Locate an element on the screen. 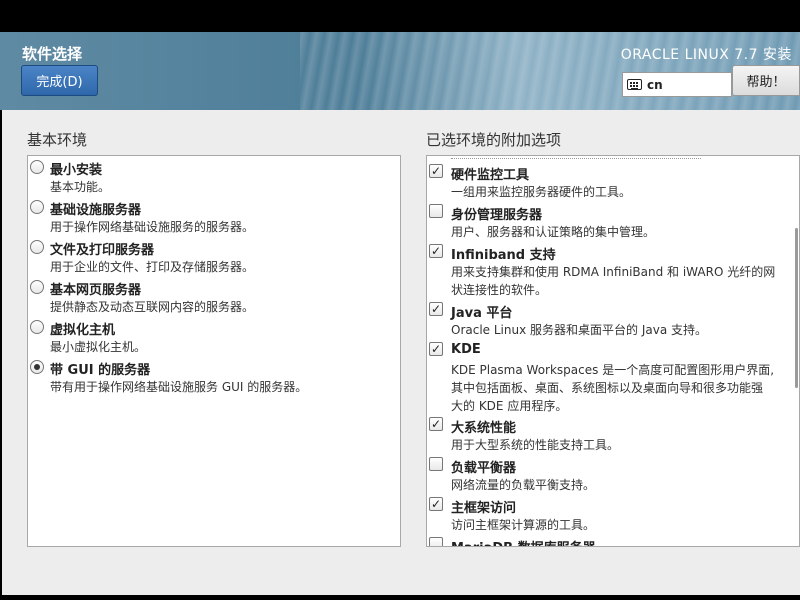 This screenshot has width=800, height=600. keyboard-icon is located at coordinates (634, 84).